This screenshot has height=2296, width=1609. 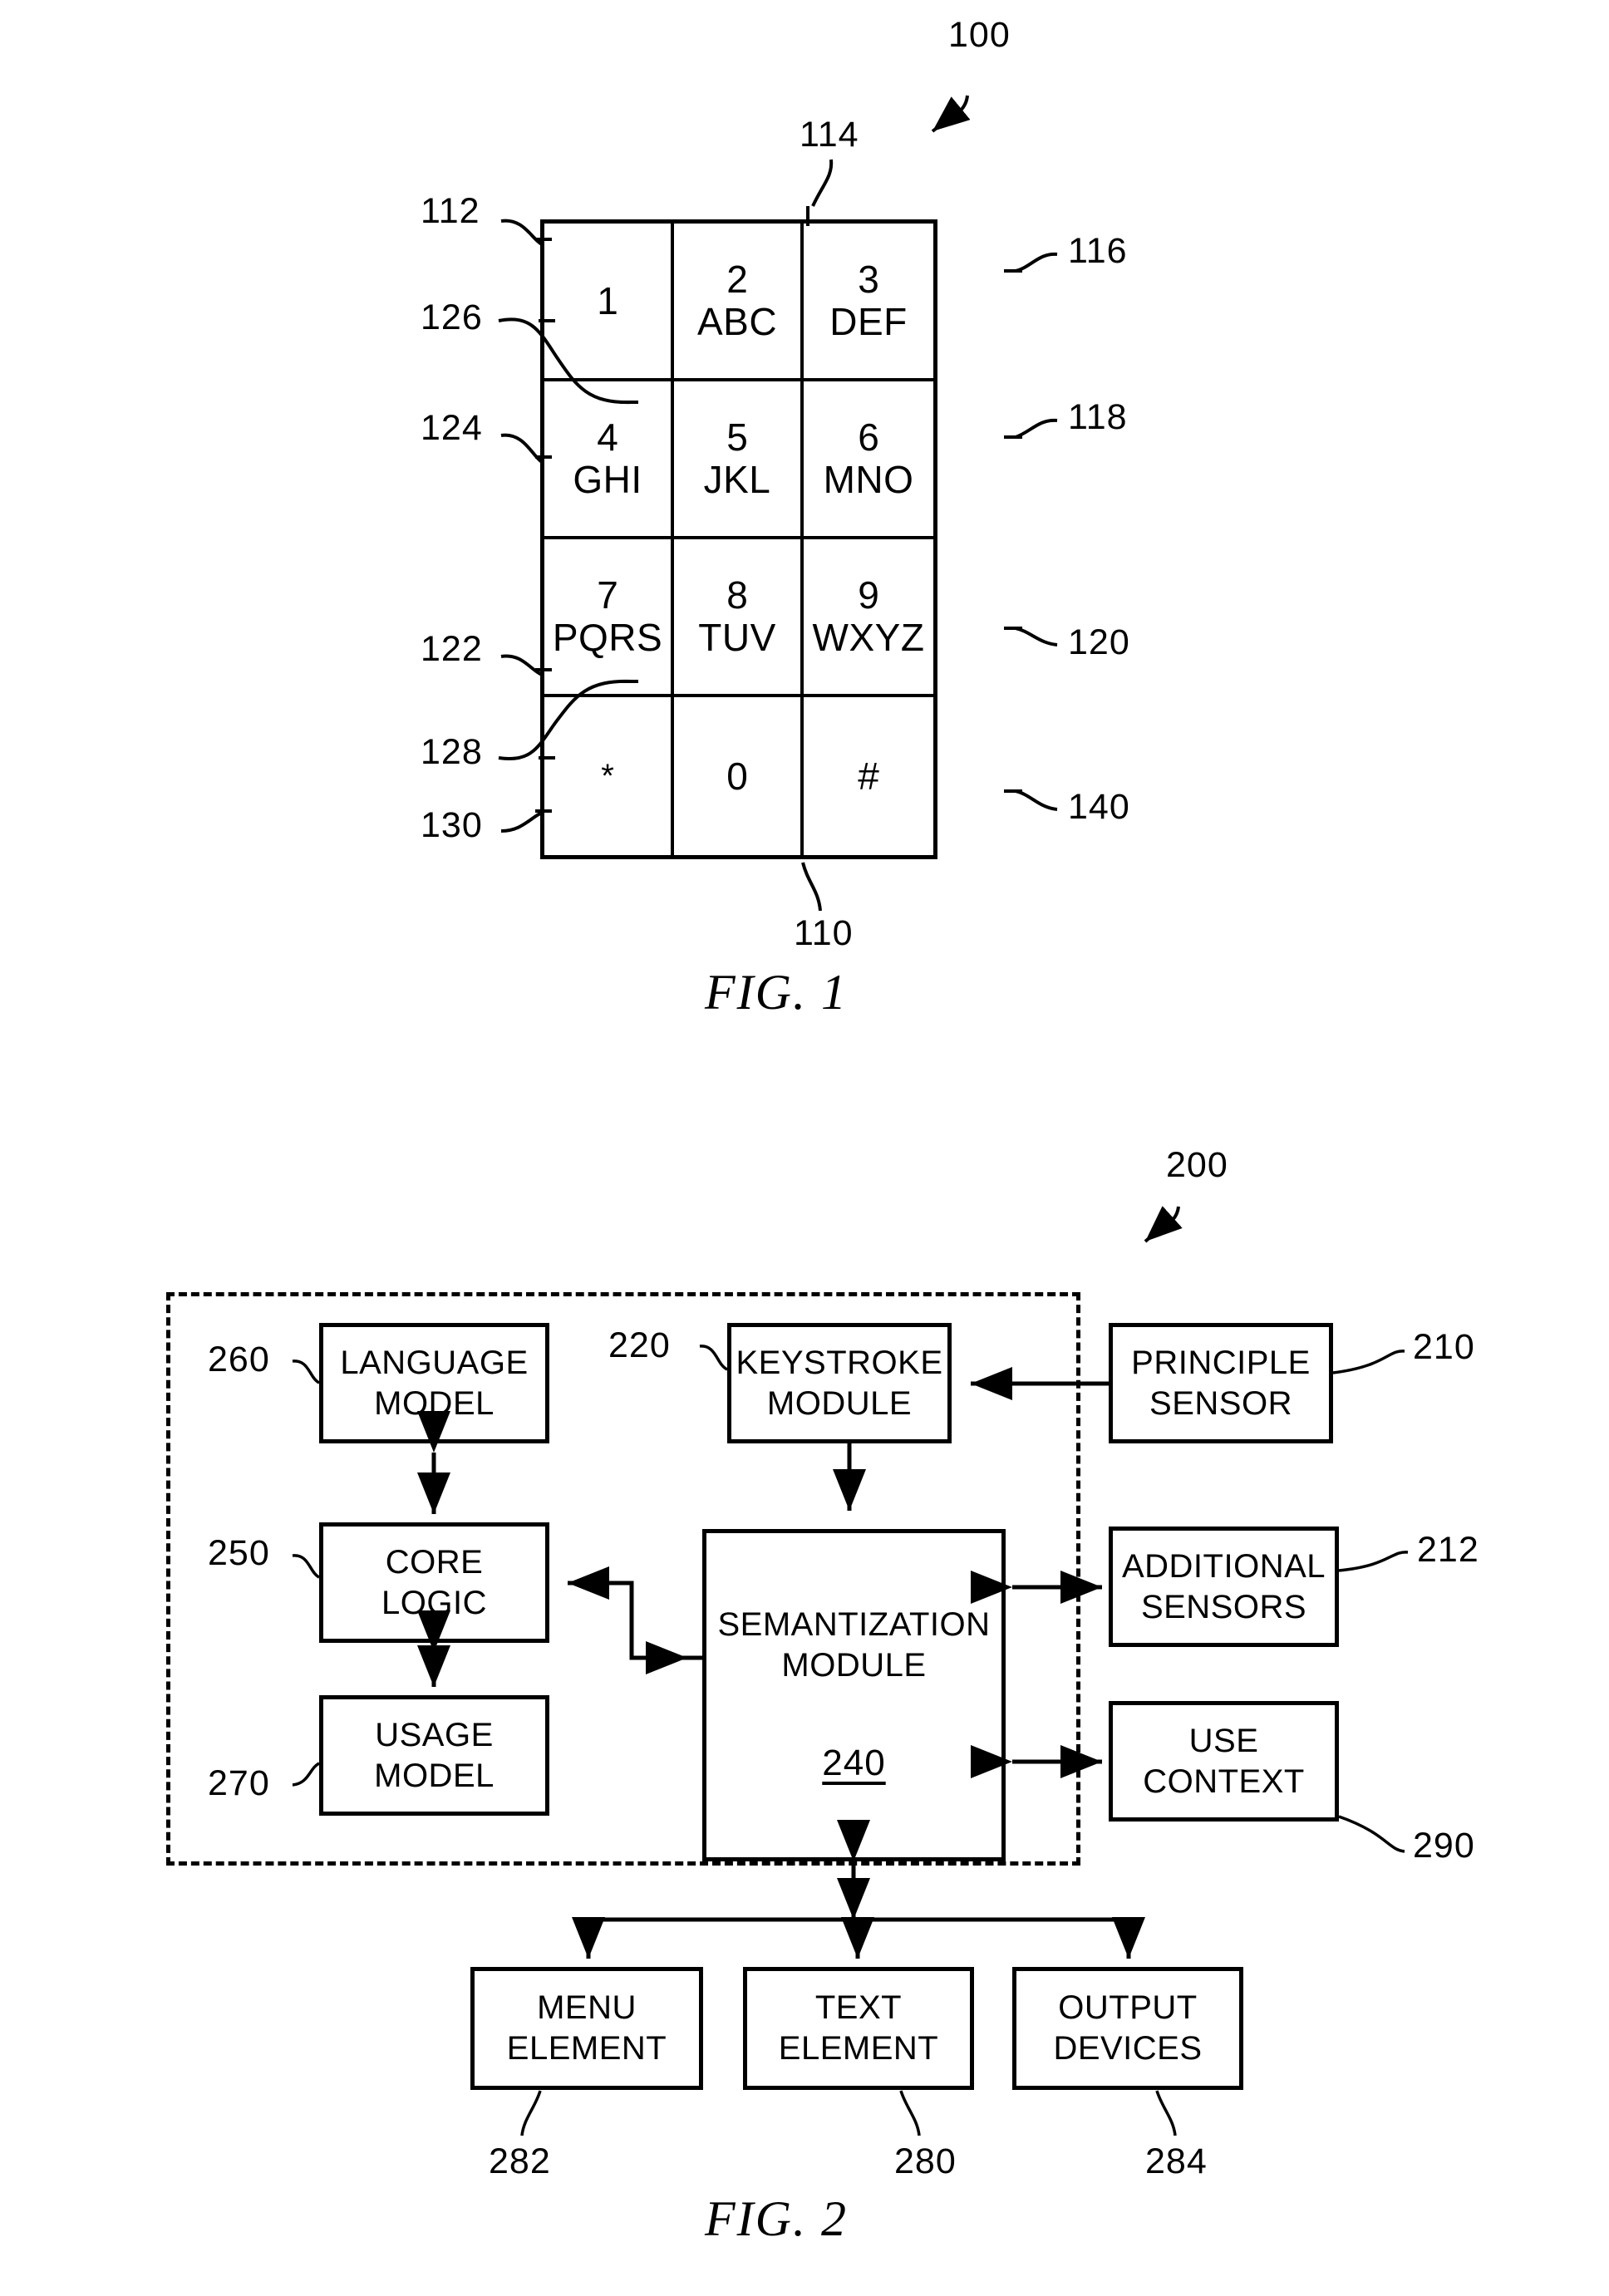 I want to click on block-line-1: OUTPUT, so click(x=1128, y=2008).